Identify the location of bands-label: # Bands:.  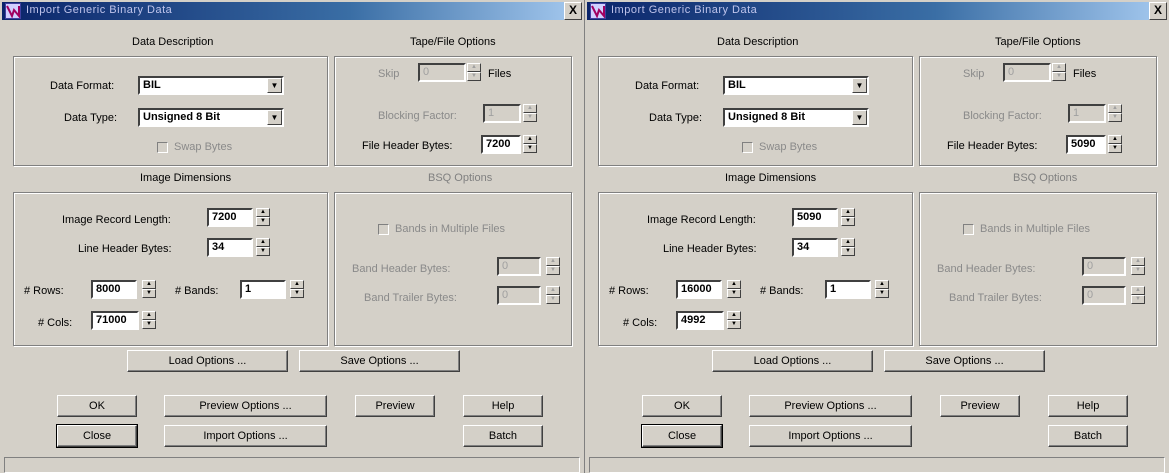
(782, 291).